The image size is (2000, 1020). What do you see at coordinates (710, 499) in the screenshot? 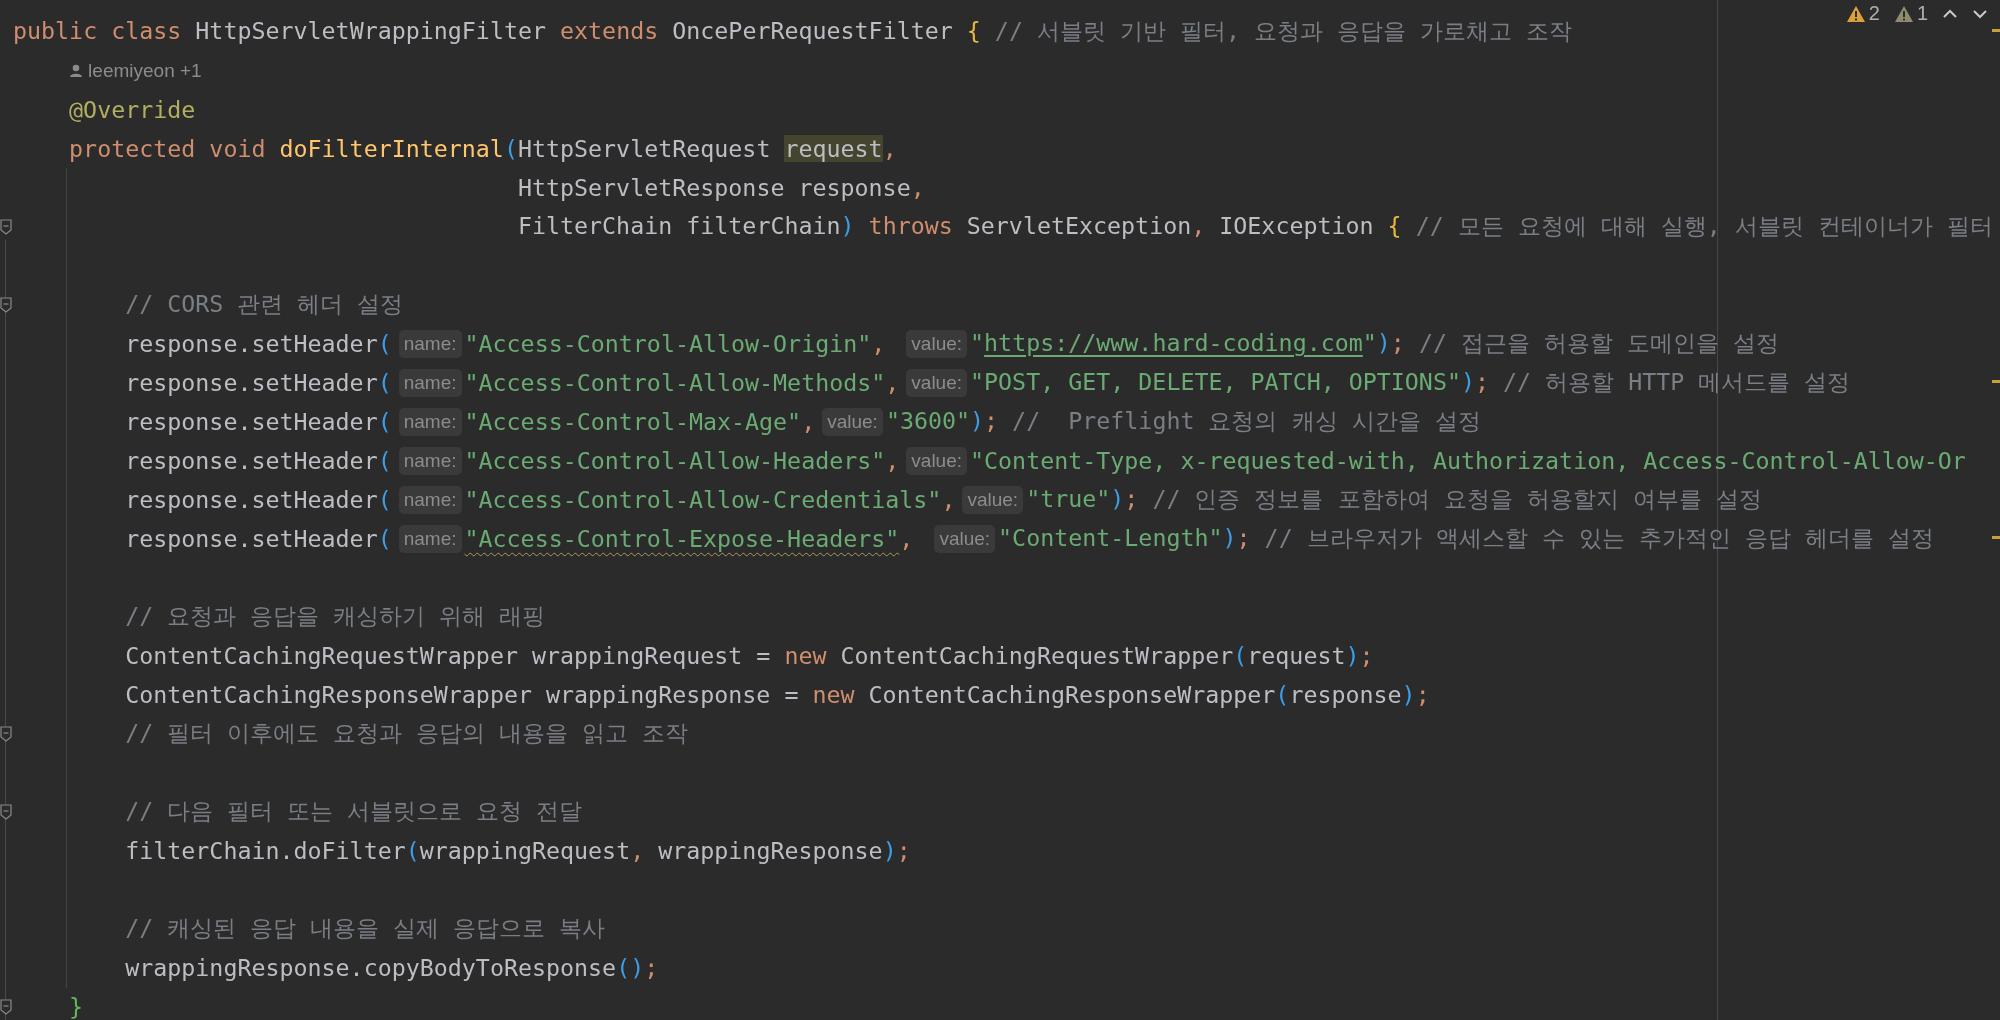
I see `code-text: "Access-Control-Allow-Credentials",` at bounding box center [710, 499].